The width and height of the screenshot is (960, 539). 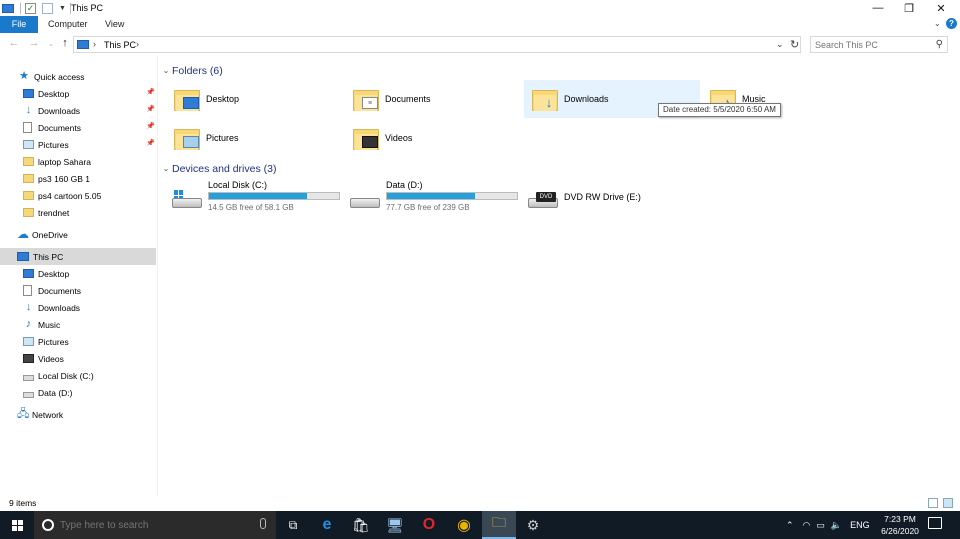 I want to click on tab-file: File, so click(x=19, y=24).